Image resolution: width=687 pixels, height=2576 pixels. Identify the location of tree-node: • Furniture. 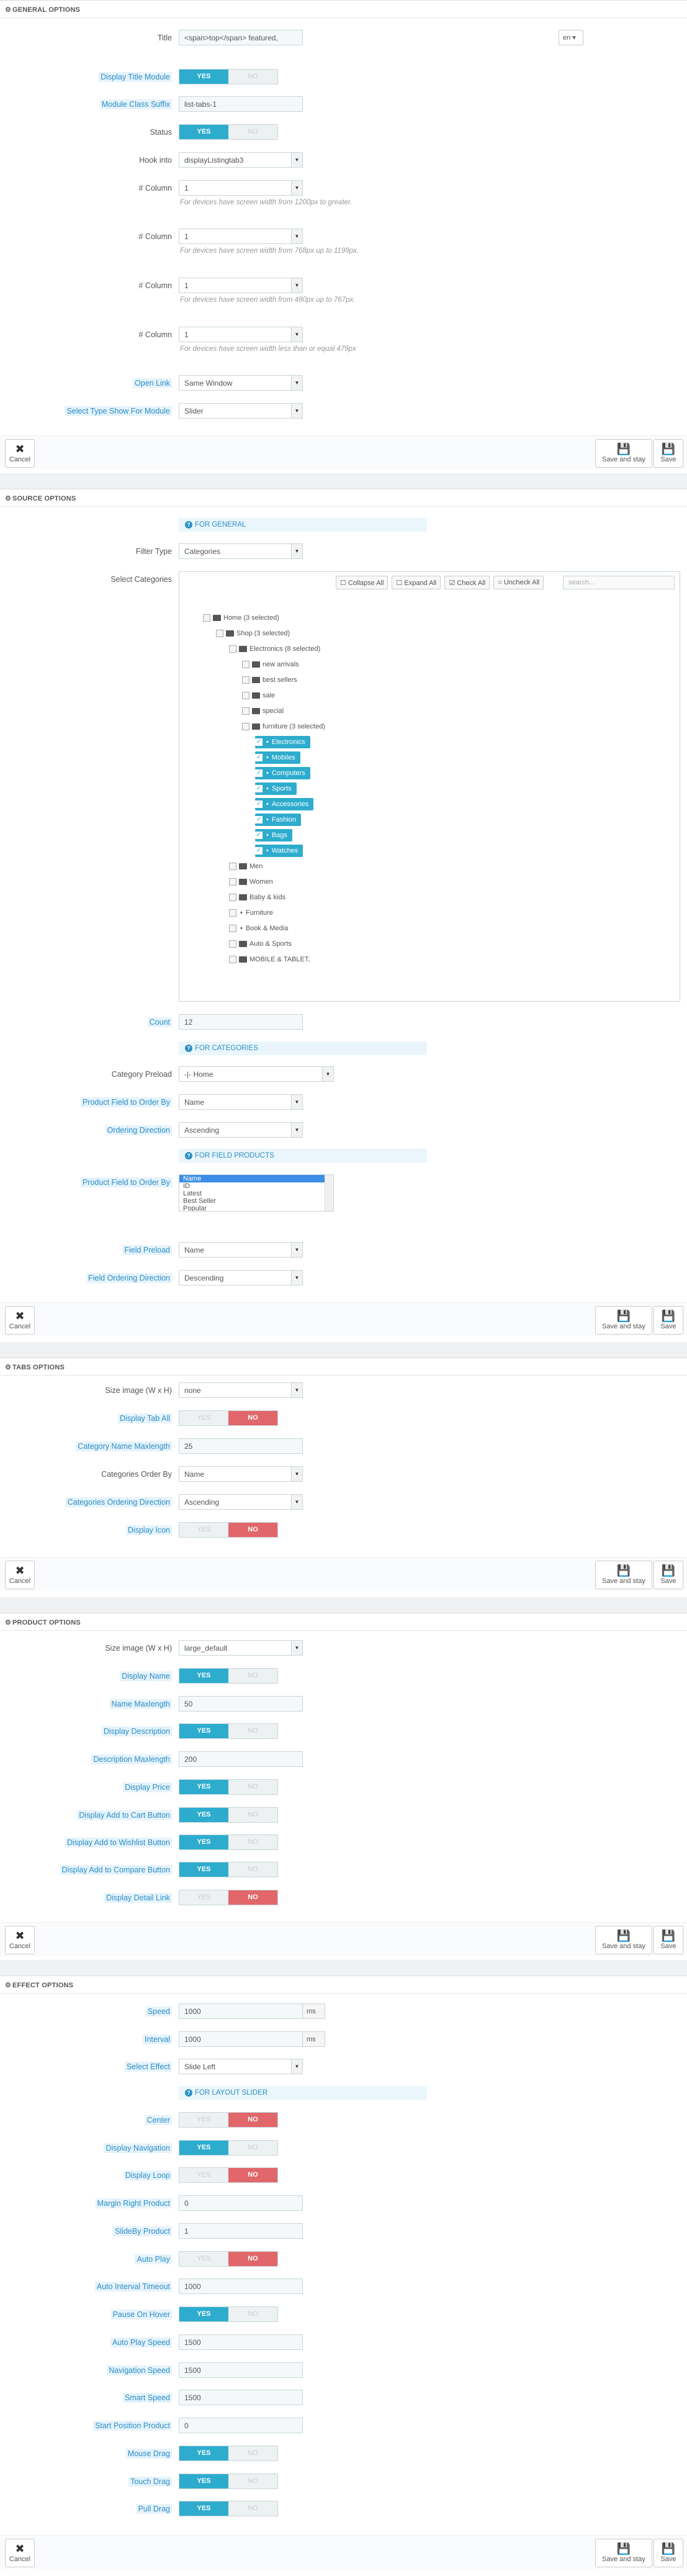
(251, 913).